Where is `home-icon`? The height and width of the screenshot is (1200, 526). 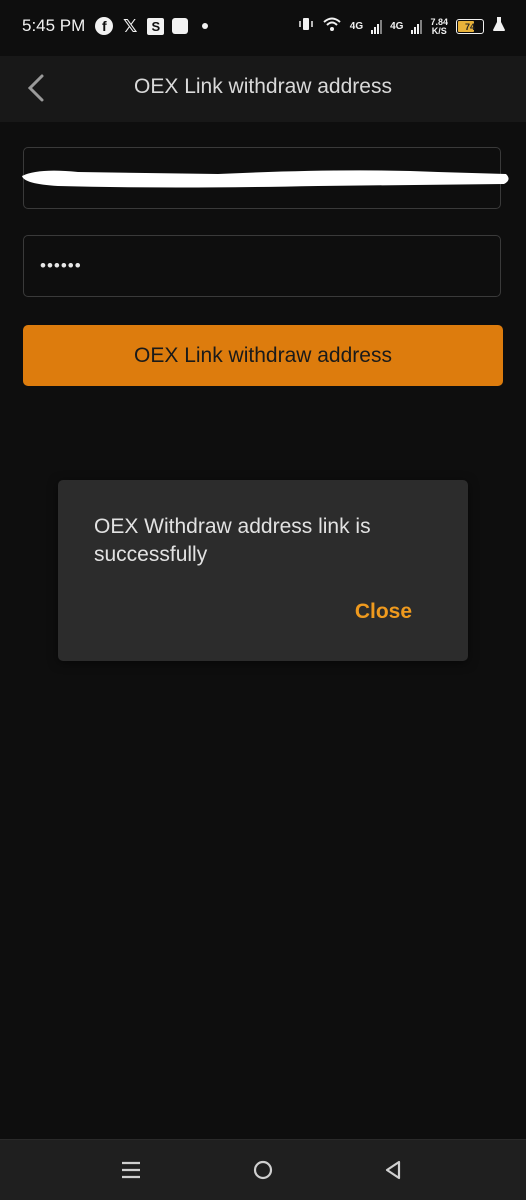
home-icon is located at coordinates (263, 1170).